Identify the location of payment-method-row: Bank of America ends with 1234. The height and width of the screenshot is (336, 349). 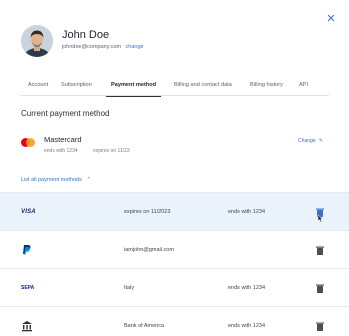
(174, 321).